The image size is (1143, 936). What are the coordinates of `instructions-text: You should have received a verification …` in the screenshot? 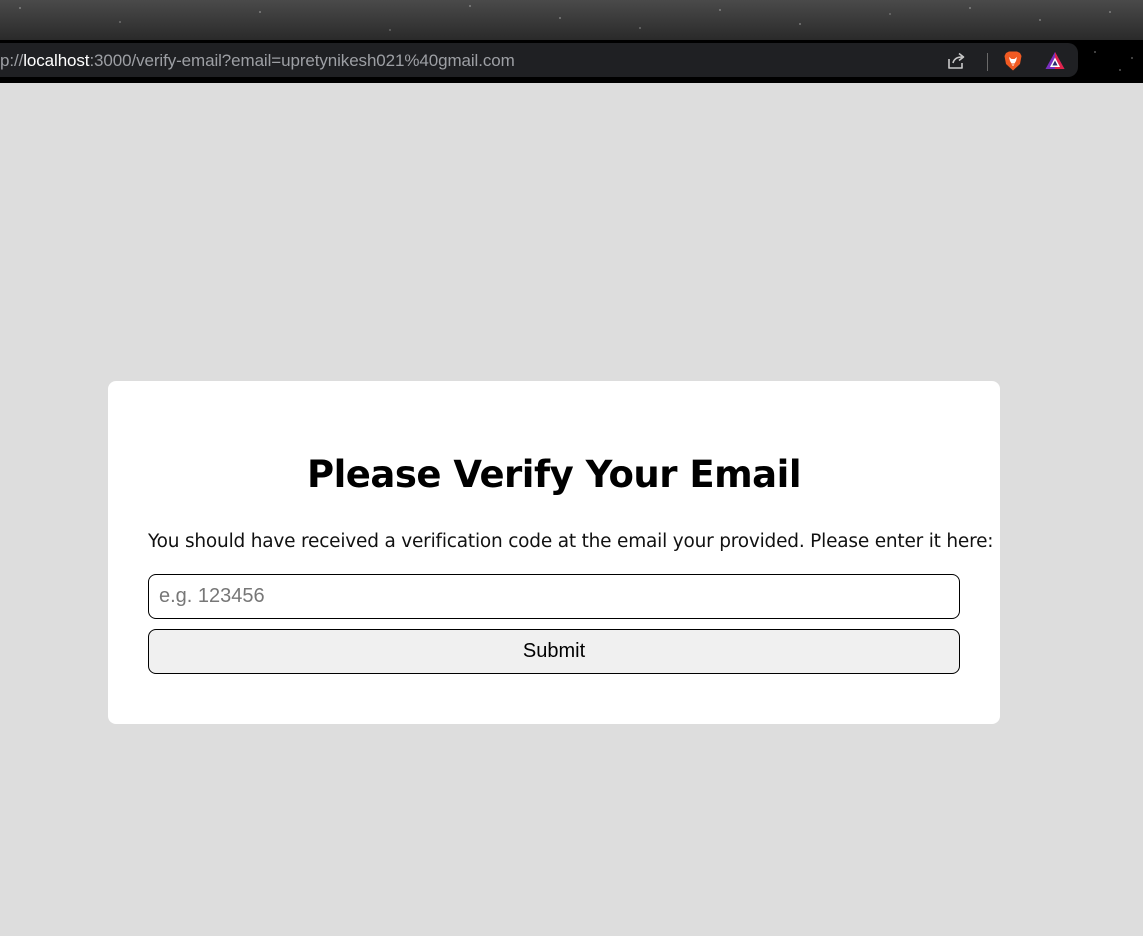 It's located at (571, 541).